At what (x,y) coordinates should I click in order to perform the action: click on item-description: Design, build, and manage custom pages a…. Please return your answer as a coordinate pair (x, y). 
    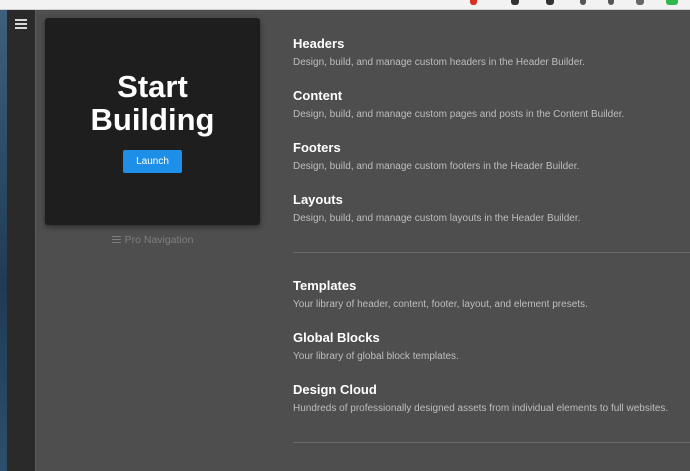
    Looking at the image, I should click on (459, 114).